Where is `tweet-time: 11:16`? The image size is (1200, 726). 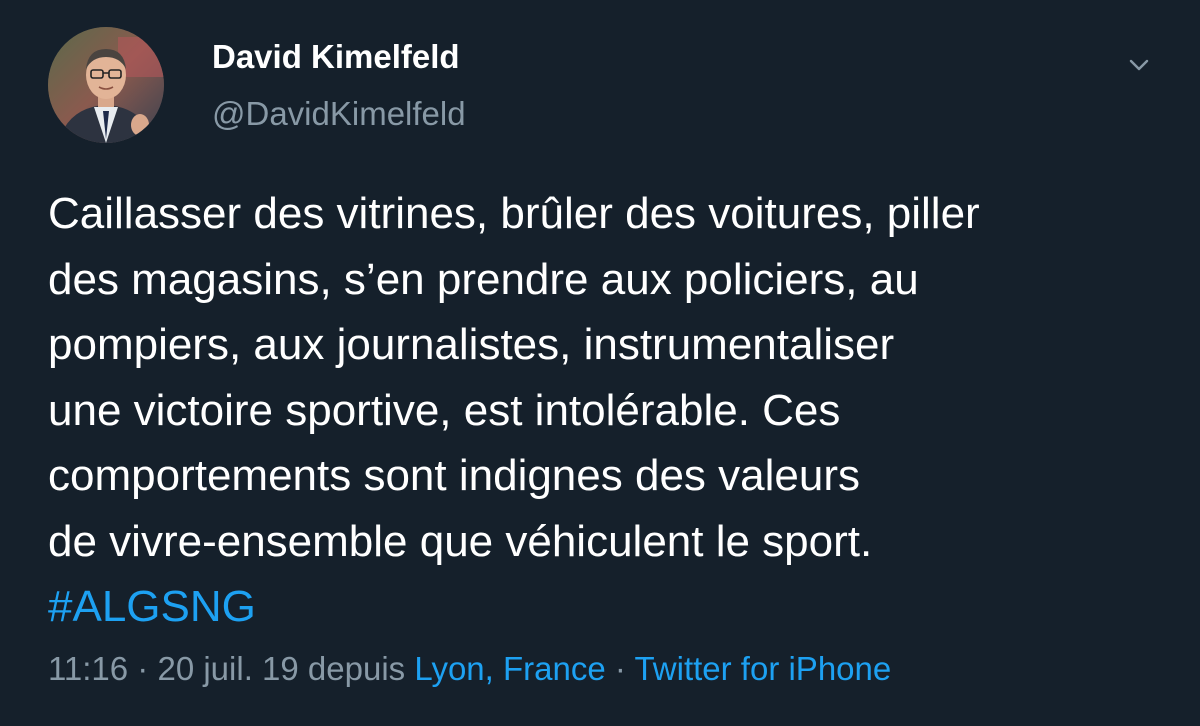
tweet-time: 11:16 is located at coordinates (88, 668).